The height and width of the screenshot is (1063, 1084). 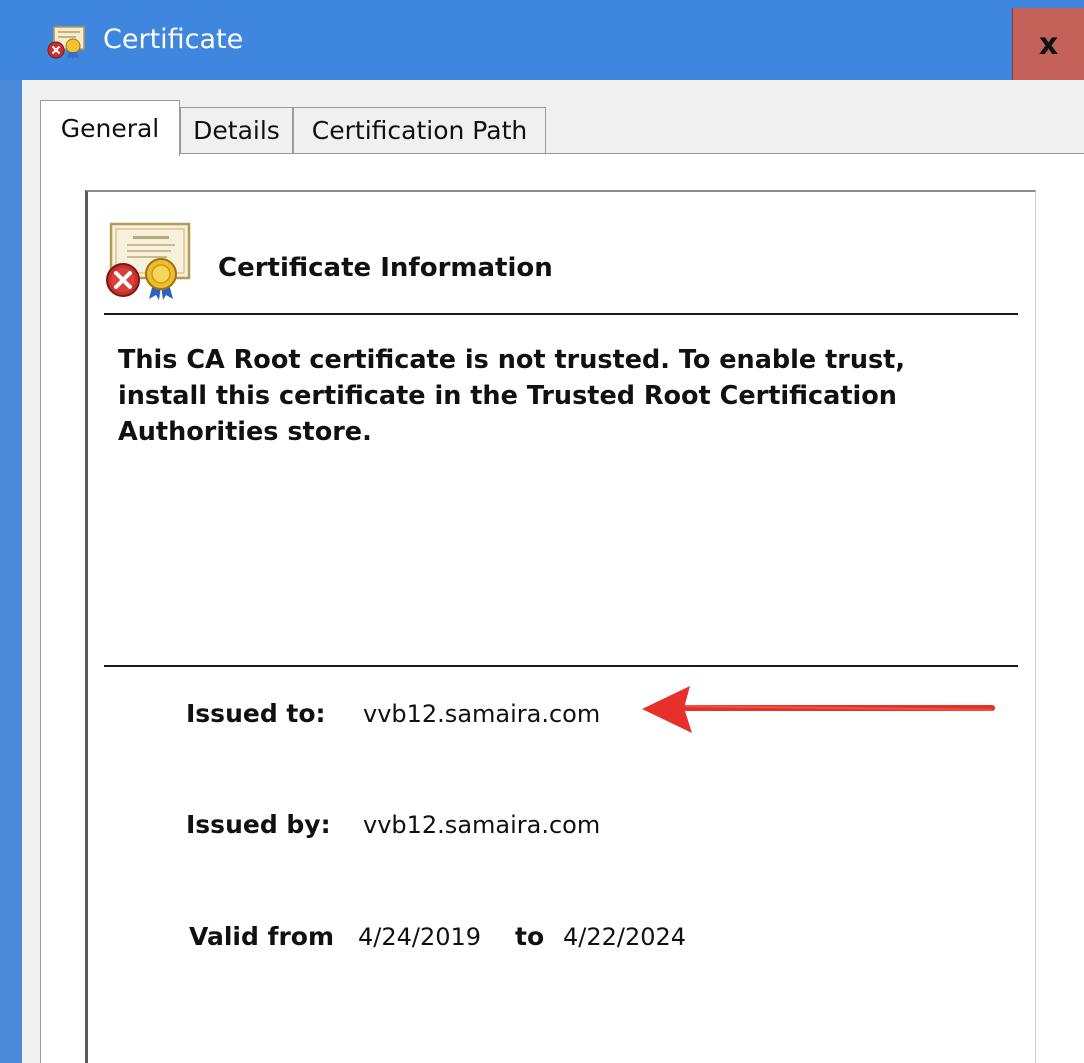 I want to click on issued-by-label: Issued by:, so click(x=258, y=824).